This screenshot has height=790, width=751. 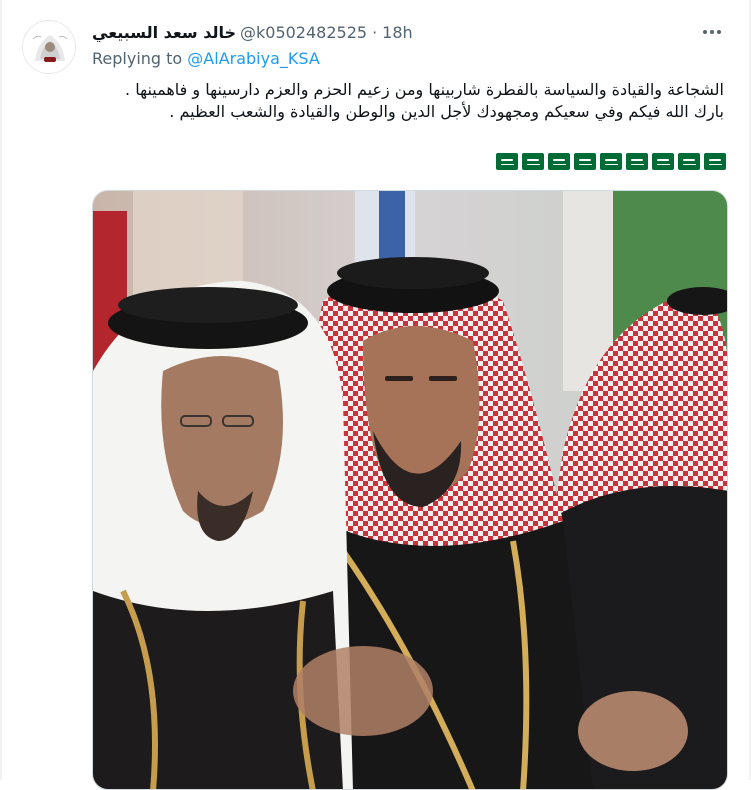 I want to click on author-name: خالد سعد السبيعي, so click(x=164, y=32).